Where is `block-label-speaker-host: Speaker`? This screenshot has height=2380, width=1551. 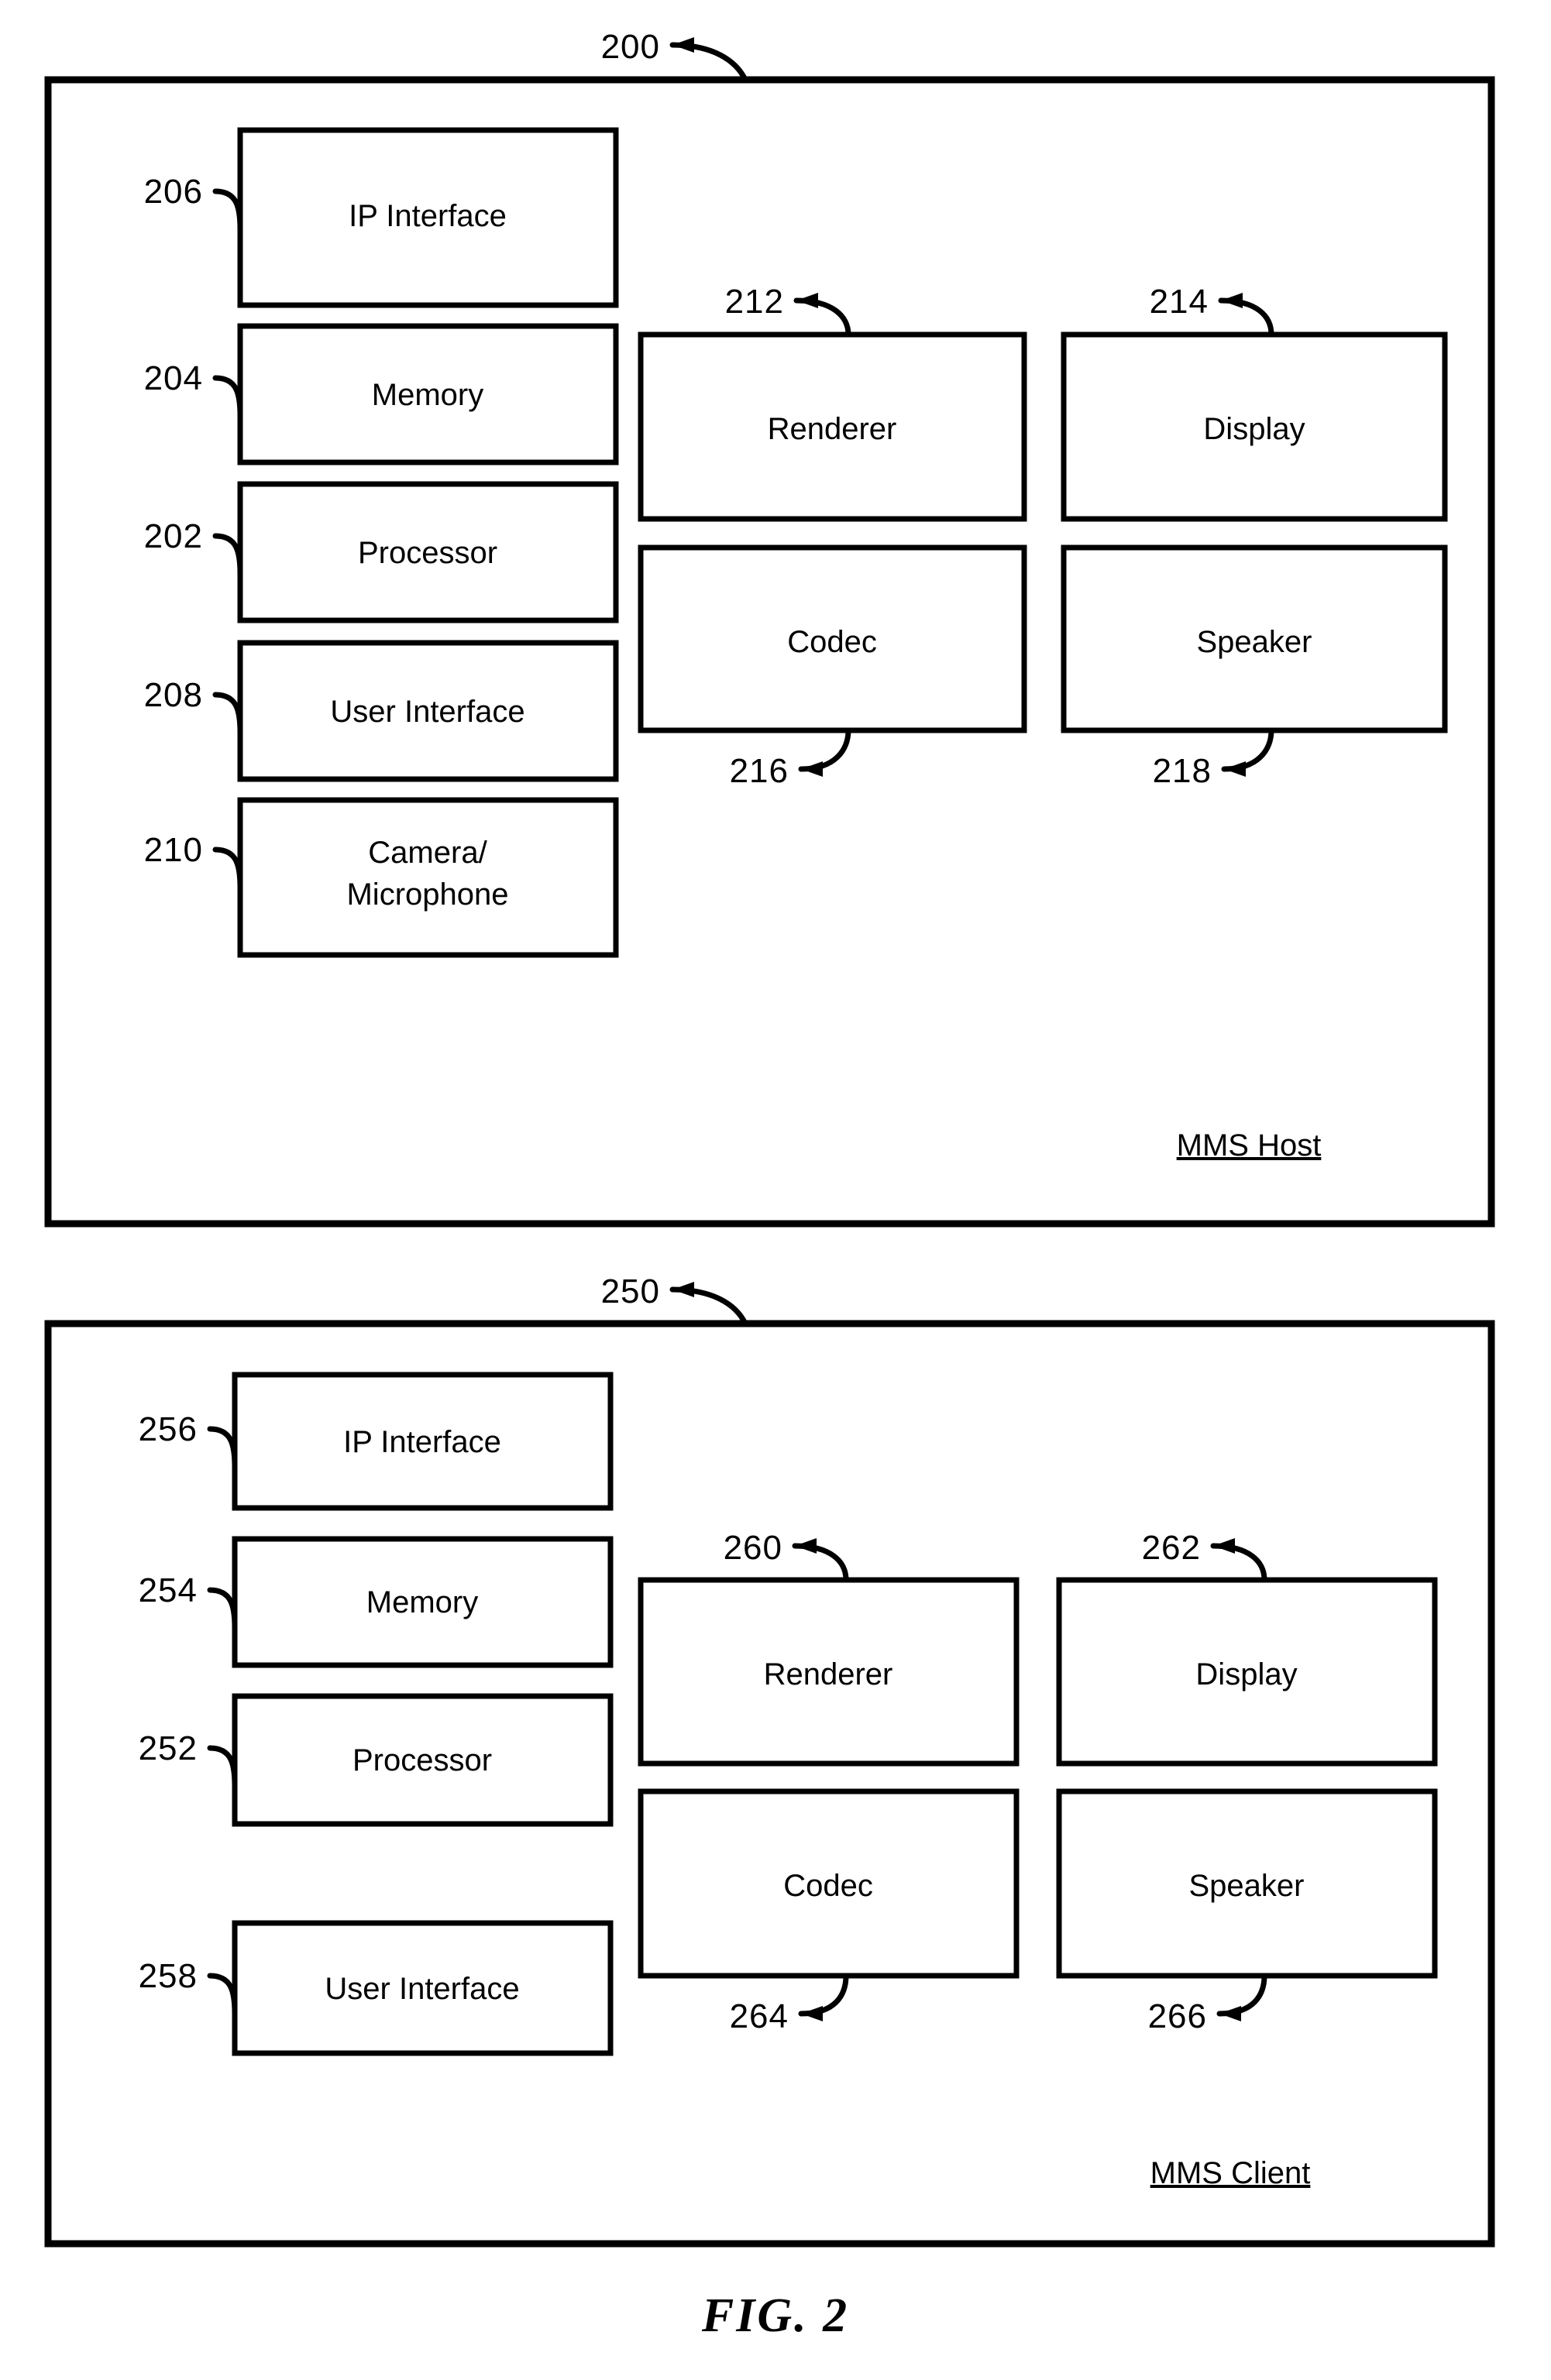
block-label-speaker-host: Speaker is located at coordinates (1255, 642).